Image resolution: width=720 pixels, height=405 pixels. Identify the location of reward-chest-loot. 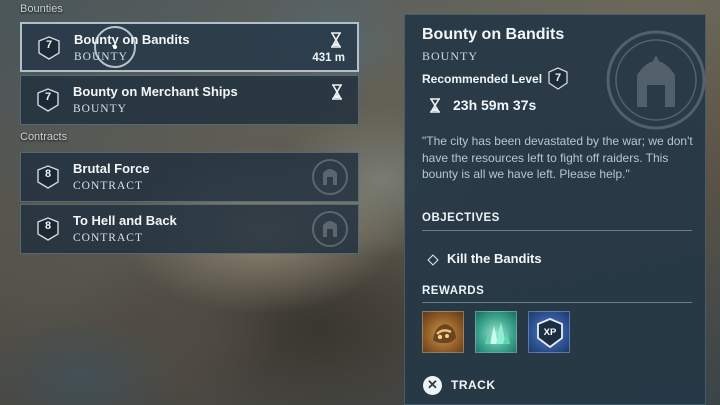
(443, 332).